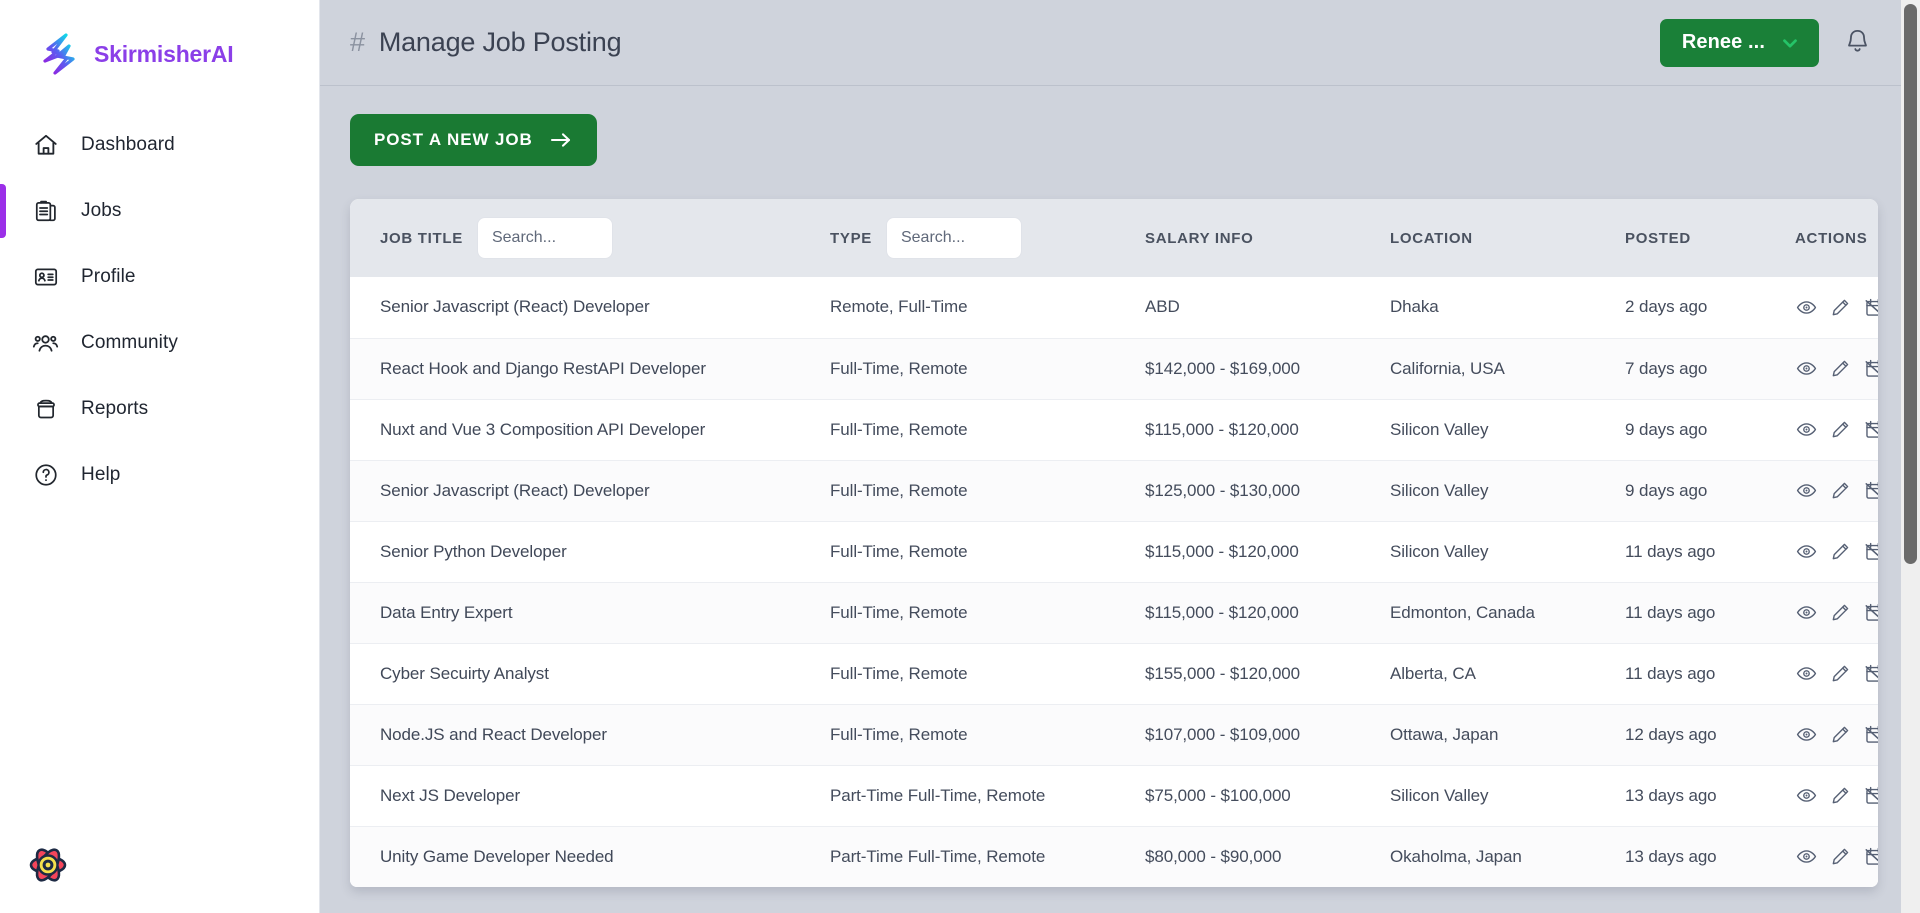  Describe the element at coordinates (1223, 734) in the screenshot. I see `cell-salary: $107,000 - $109,000` at that location.